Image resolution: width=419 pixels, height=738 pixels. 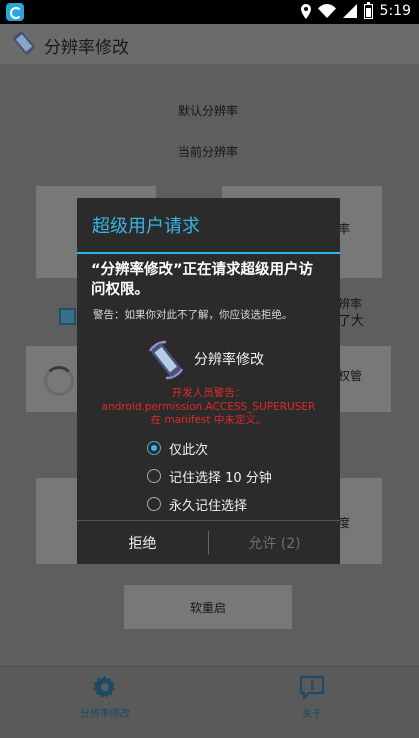 I want to click on gear-icon, so click(x=104, y=687).